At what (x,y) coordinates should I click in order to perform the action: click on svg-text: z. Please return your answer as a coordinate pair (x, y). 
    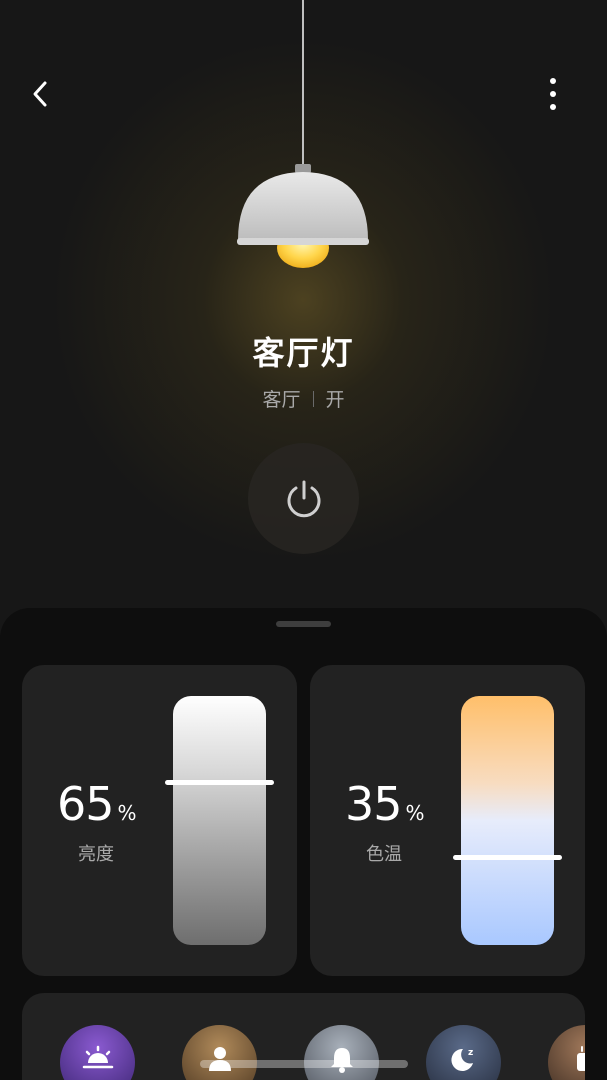
    Looking at the image, I should click on (470, 1053).